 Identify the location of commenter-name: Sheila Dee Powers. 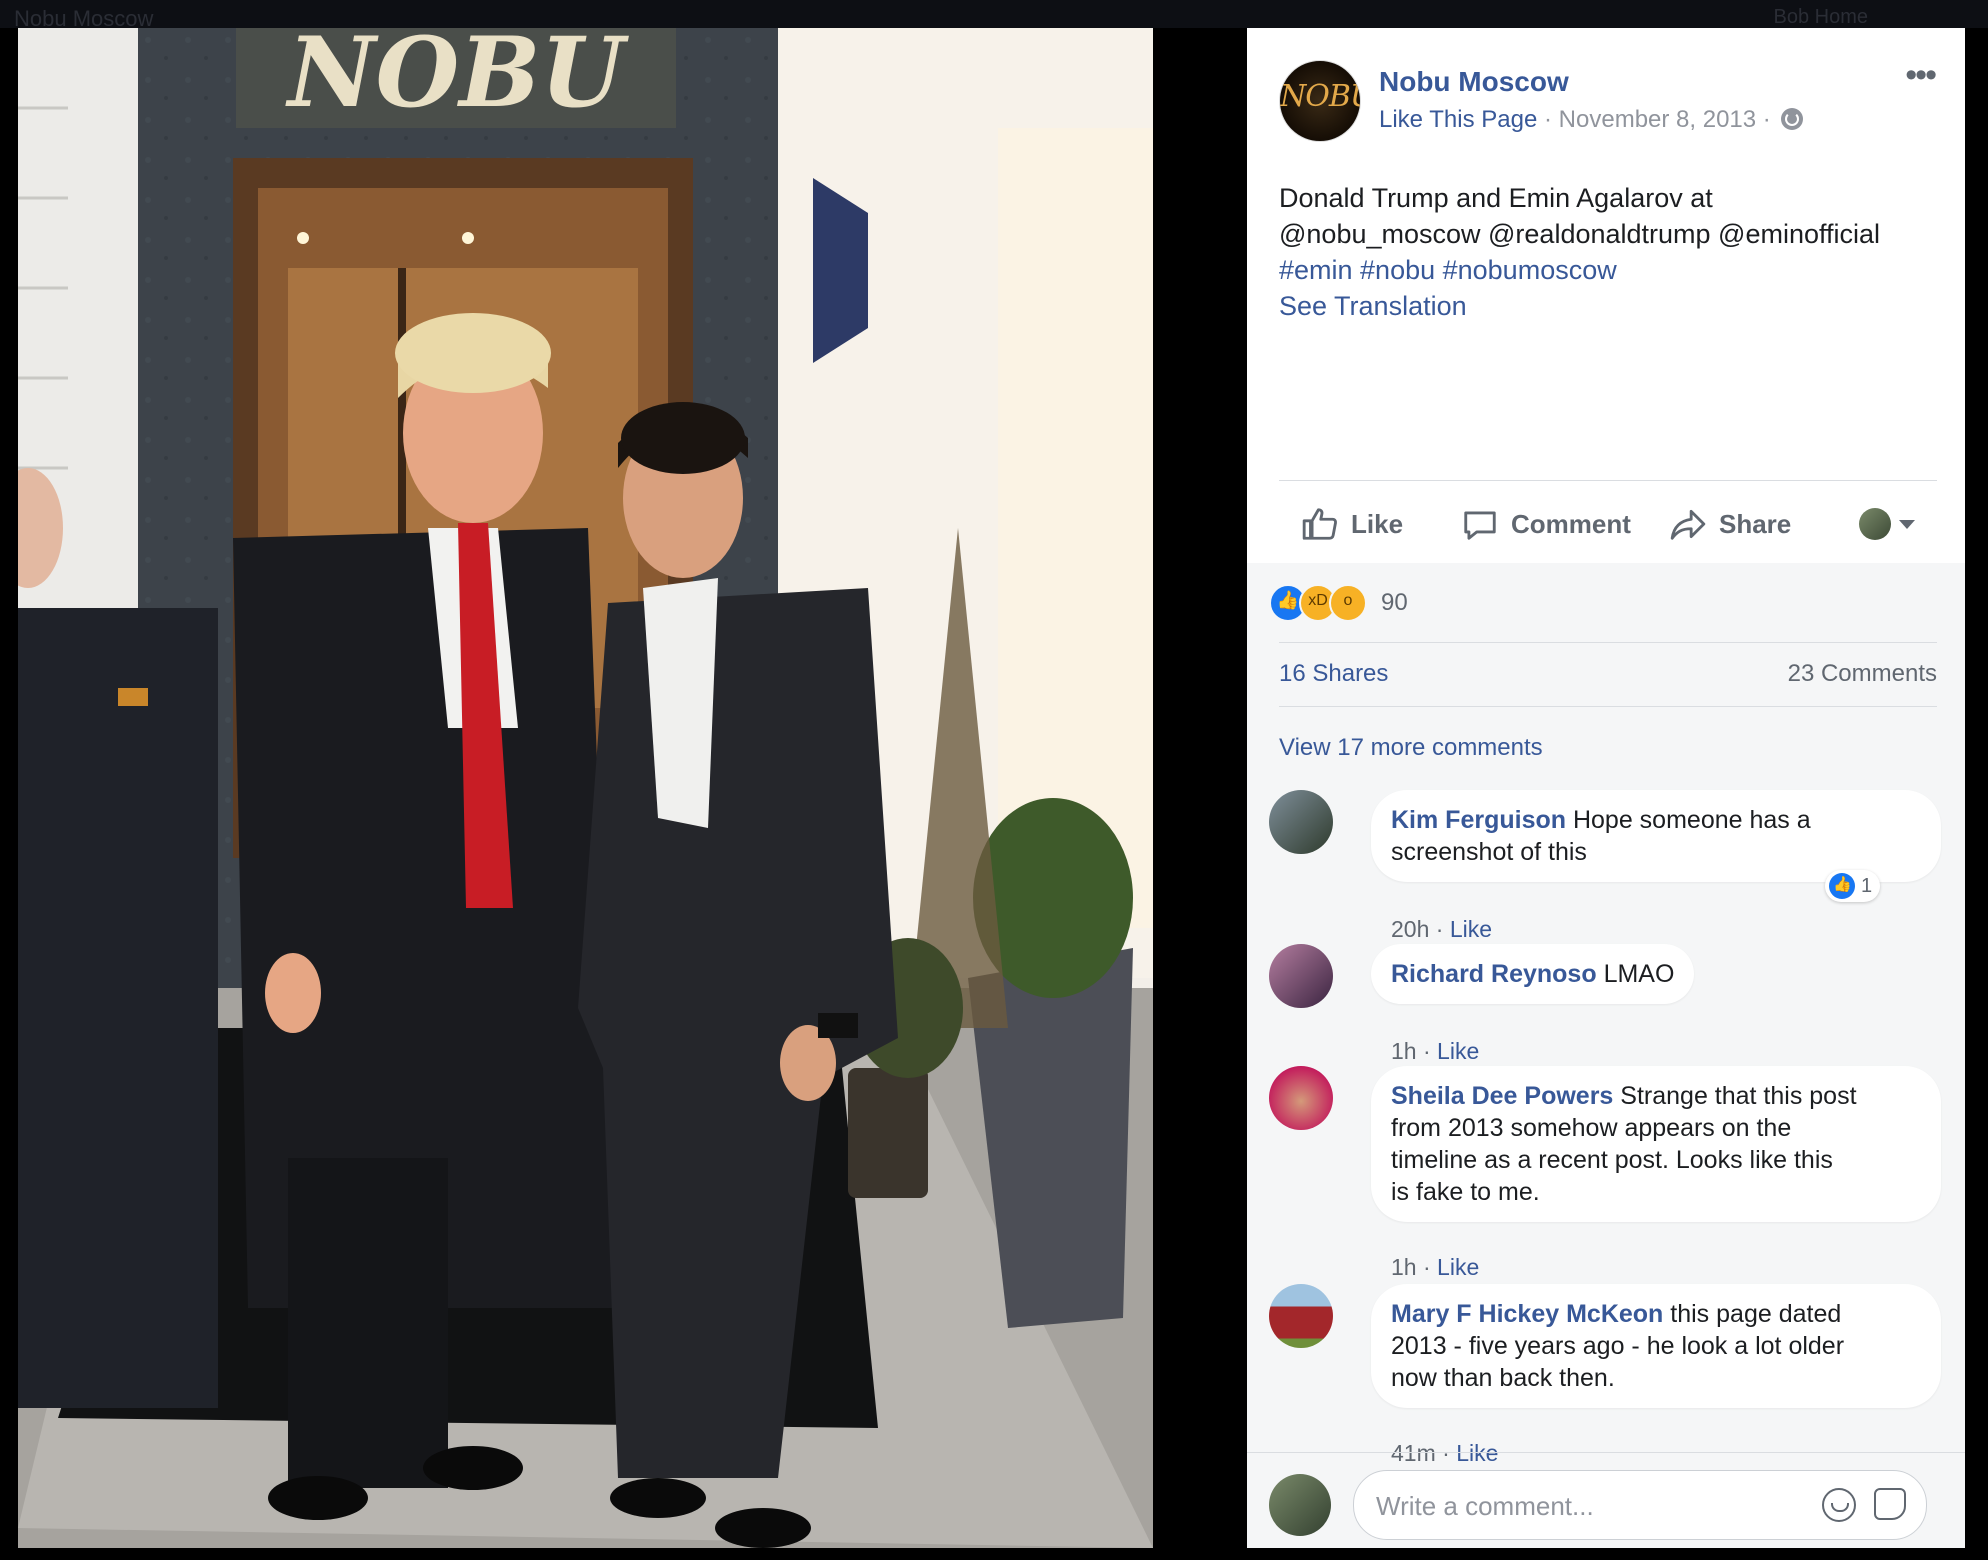
(1502, 1096).